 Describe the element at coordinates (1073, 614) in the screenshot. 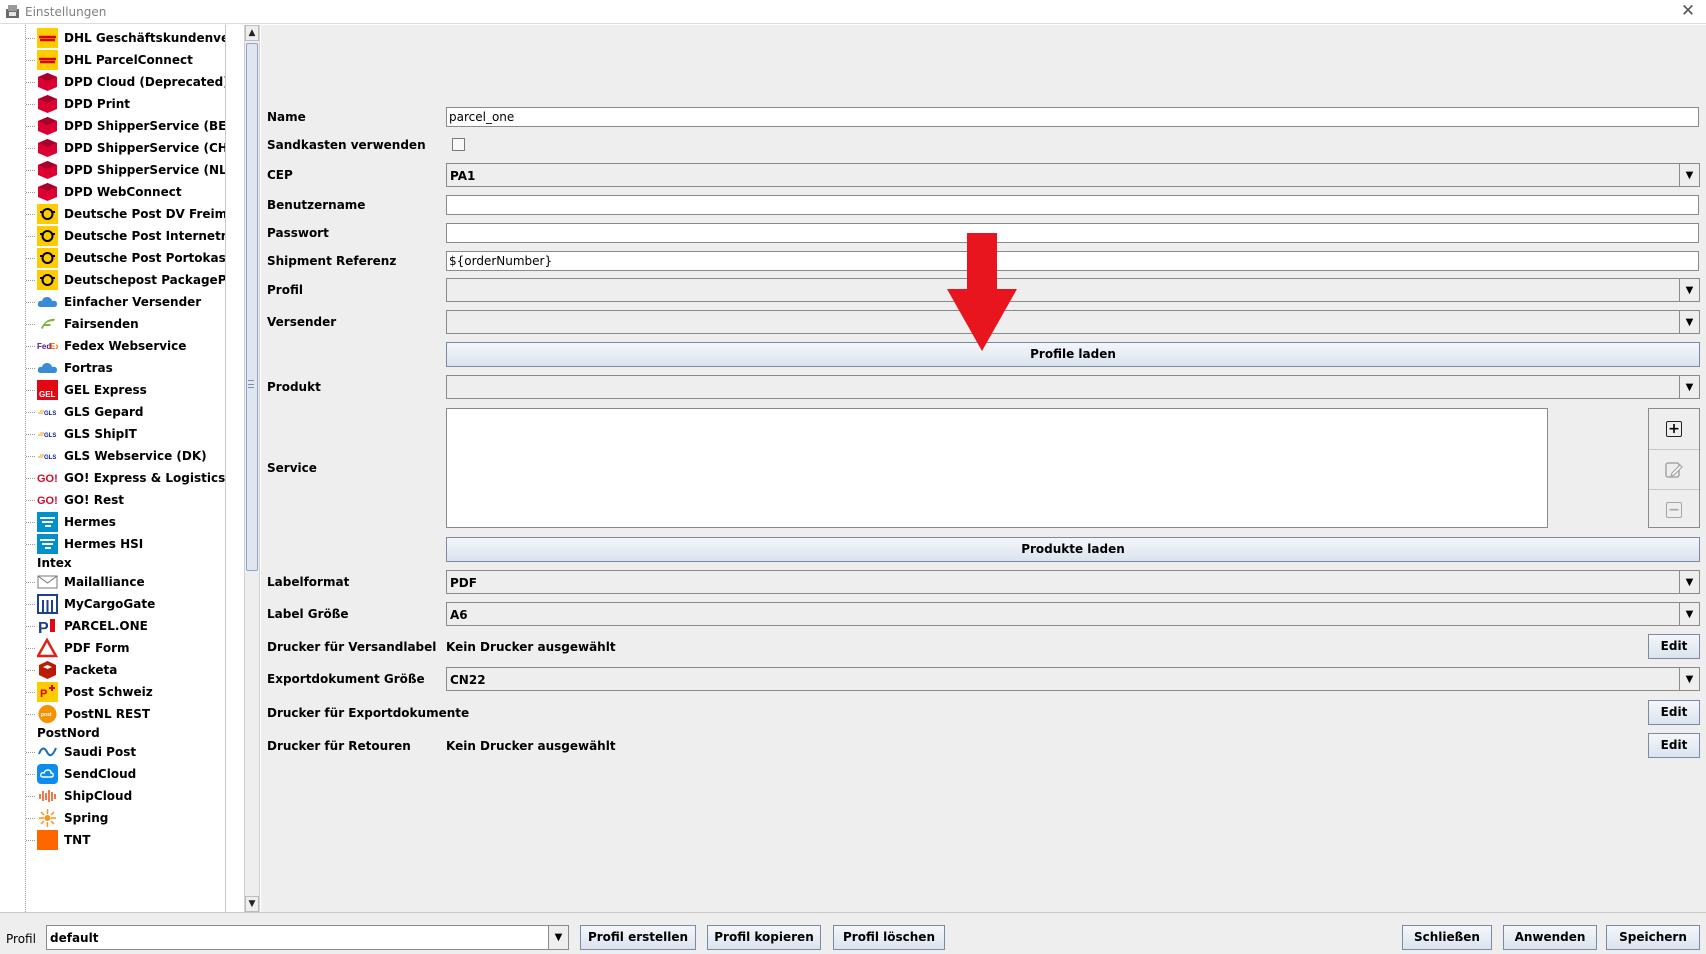

I see `labelsize-select: A6 ▼` at that location.